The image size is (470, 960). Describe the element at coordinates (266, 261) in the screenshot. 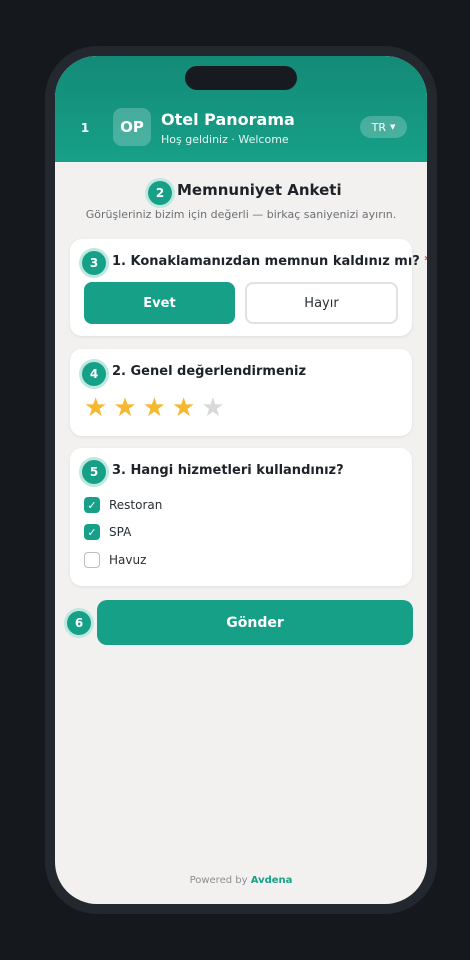

I see `question-1-text: 1. Konaklamanızdan memnun kaldınız mı?` at that location.